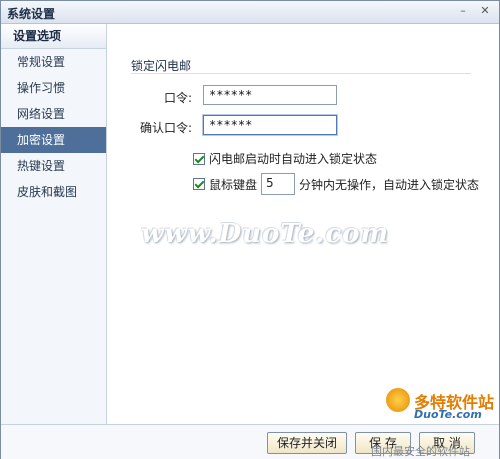 The height and width of the screenshot is (459, 500). I want to click on auto-lock-on-start-label: 闪电邮启动时自动进入锁定状态, so click(293, 159).